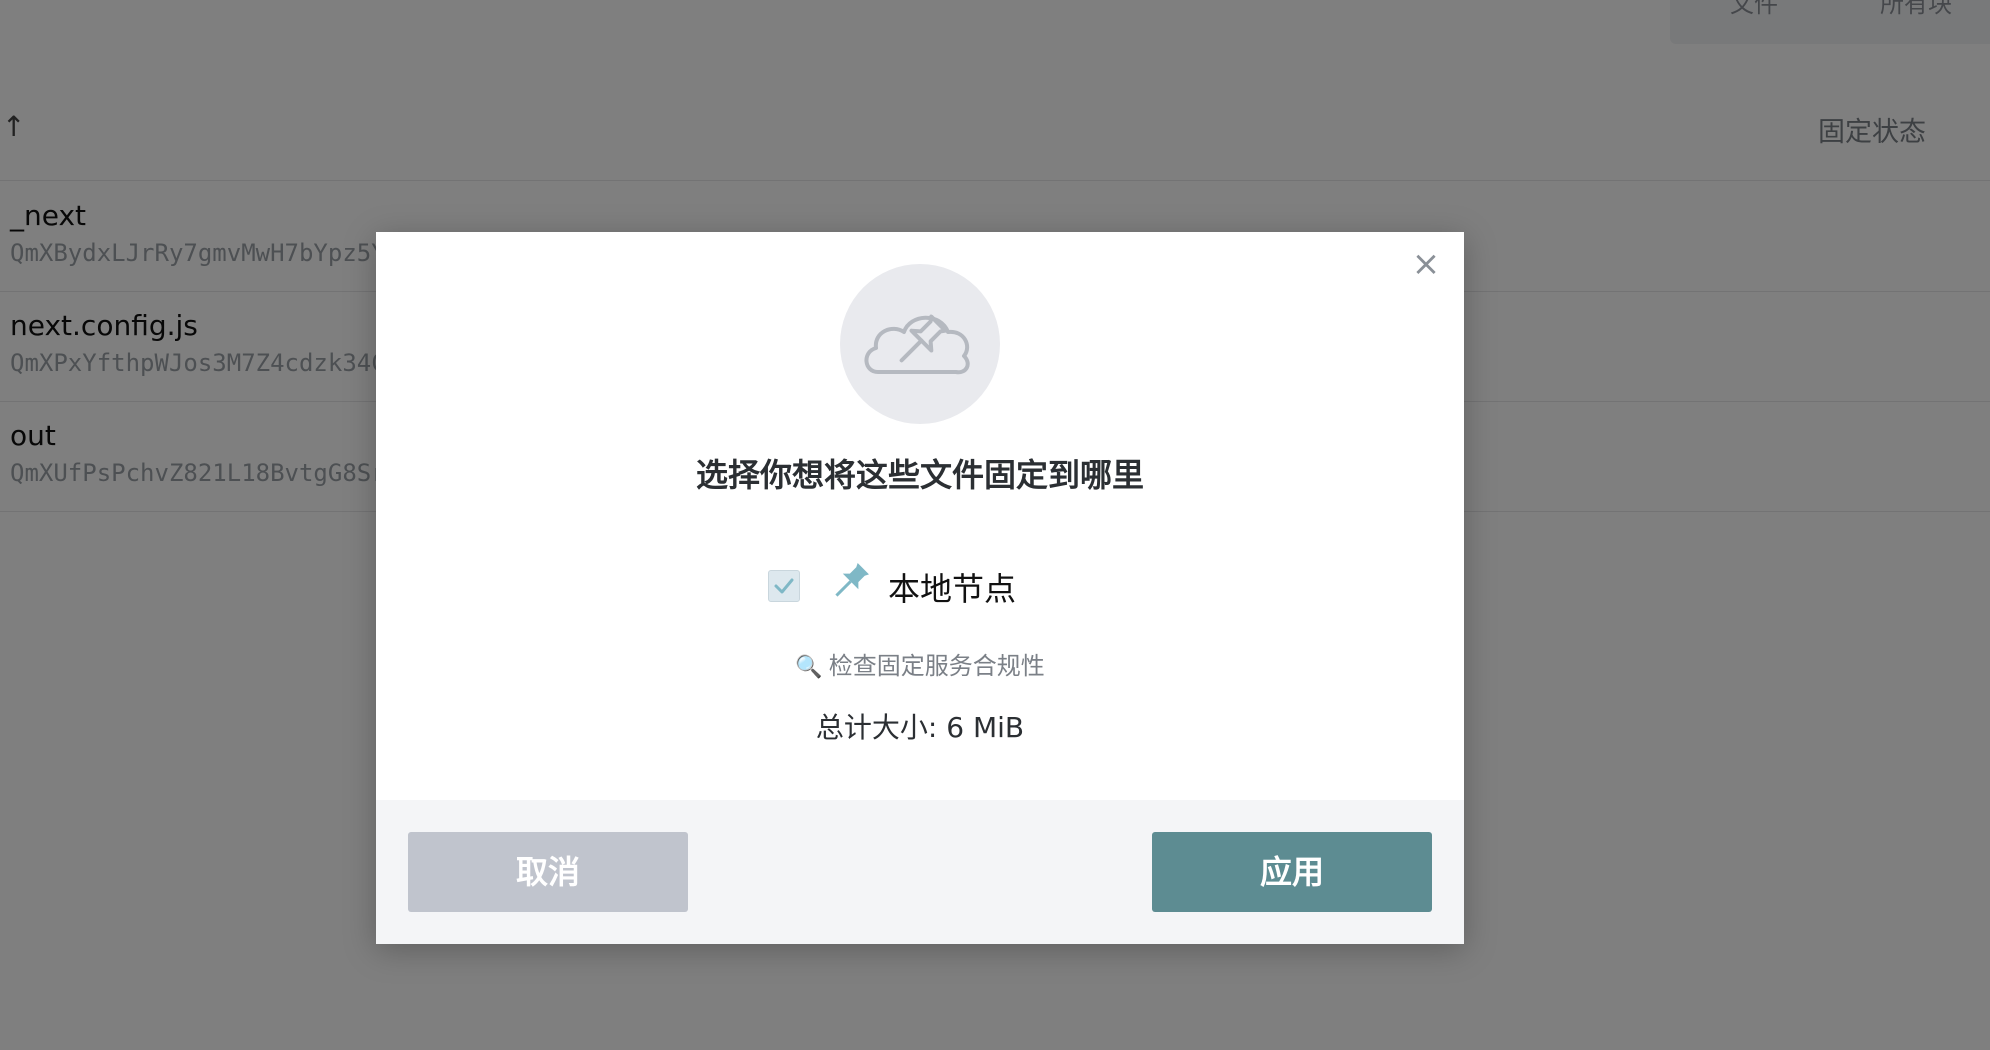 The width and height of the screenshot is (1990, 1050). What do you see at coordinates (919, 475) in the screenshot?
I see `modal-title: 选择你想将这些文件固定到哪里` at bounding box center [919, 475].